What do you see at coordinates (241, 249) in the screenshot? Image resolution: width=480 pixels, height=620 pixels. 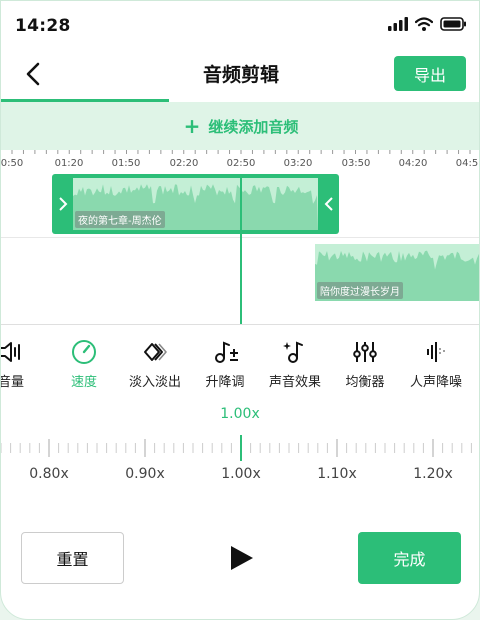 I see `playhead` at bounding box center [241, 249].